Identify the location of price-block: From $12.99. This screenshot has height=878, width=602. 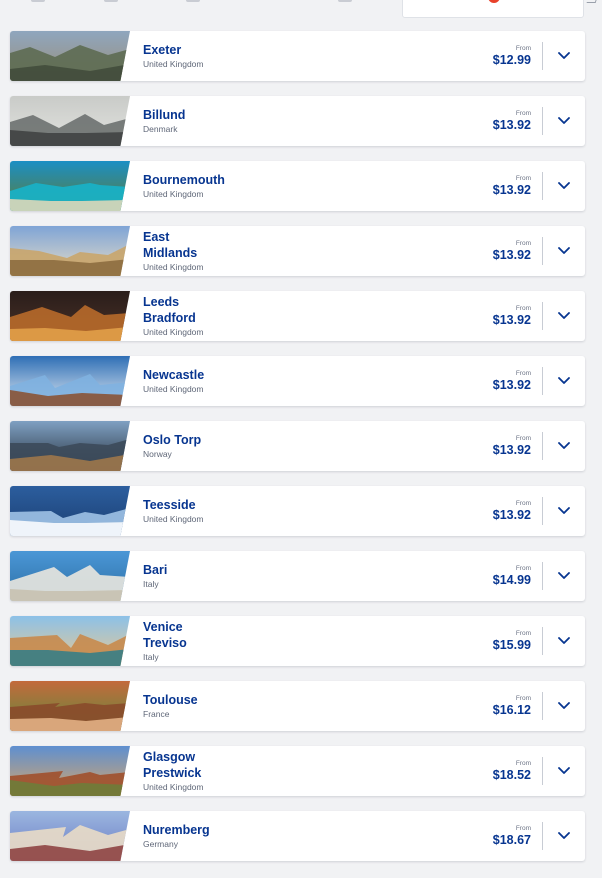
(512, 56).